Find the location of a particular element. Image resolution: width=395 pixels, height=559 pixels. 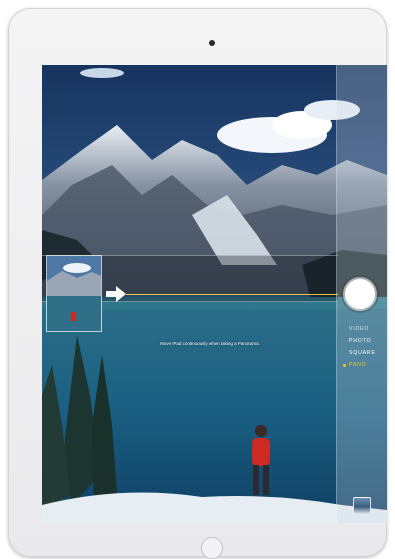

active-mode-dot-icon is located at coordinates (344, 365).